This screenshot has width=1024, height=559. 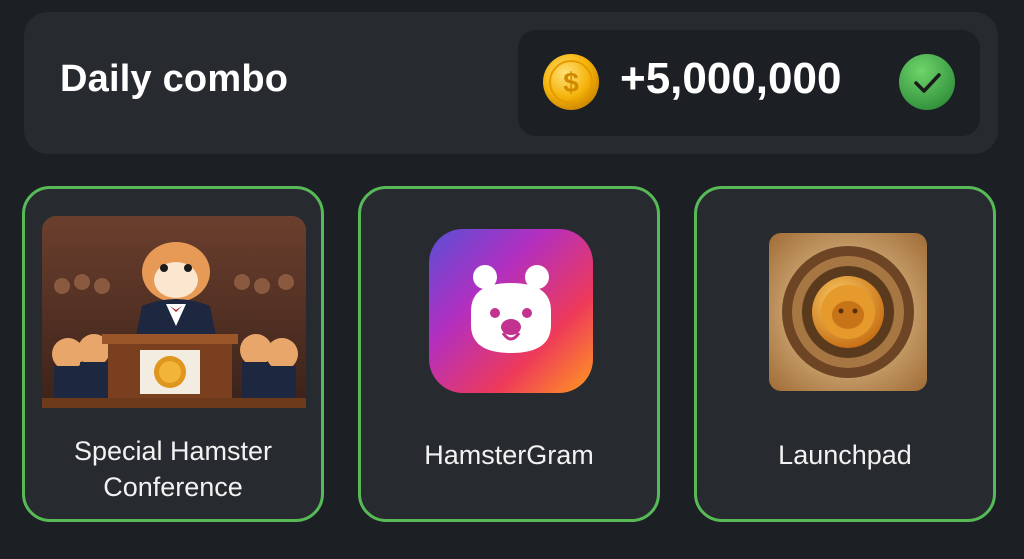 What do you see at coordinates (927, 82) in the screenshot?
I see `green-check-icon` at bounding box center [927, 82].